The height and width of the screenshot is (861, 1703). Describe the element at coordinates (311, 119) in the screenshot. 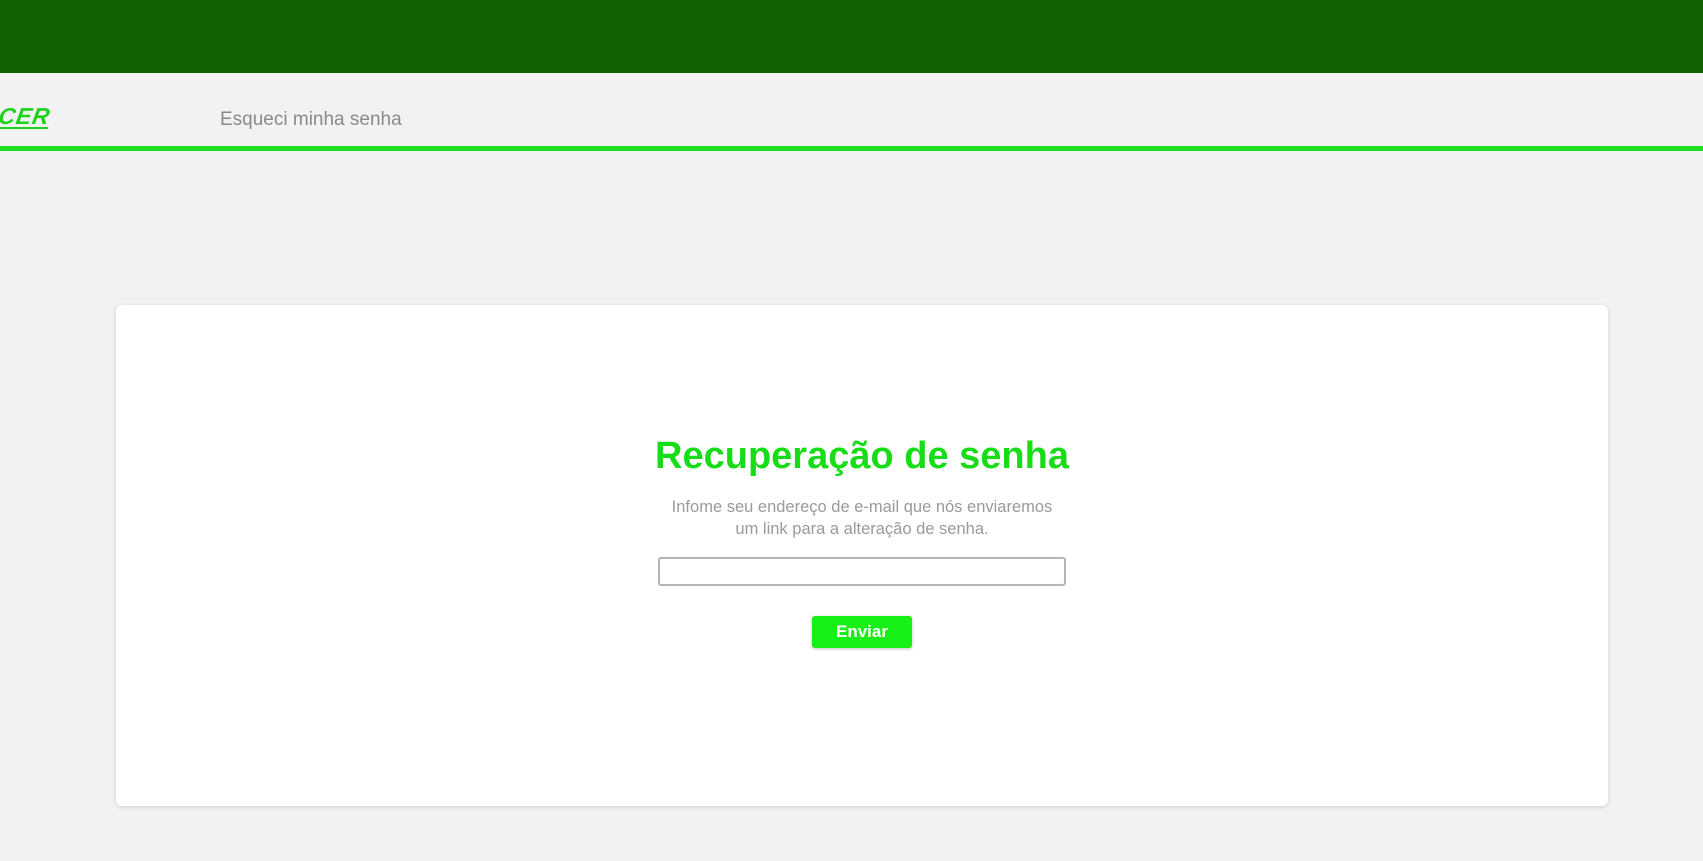

I see `page-title: Esqueci minha senha` at that location.